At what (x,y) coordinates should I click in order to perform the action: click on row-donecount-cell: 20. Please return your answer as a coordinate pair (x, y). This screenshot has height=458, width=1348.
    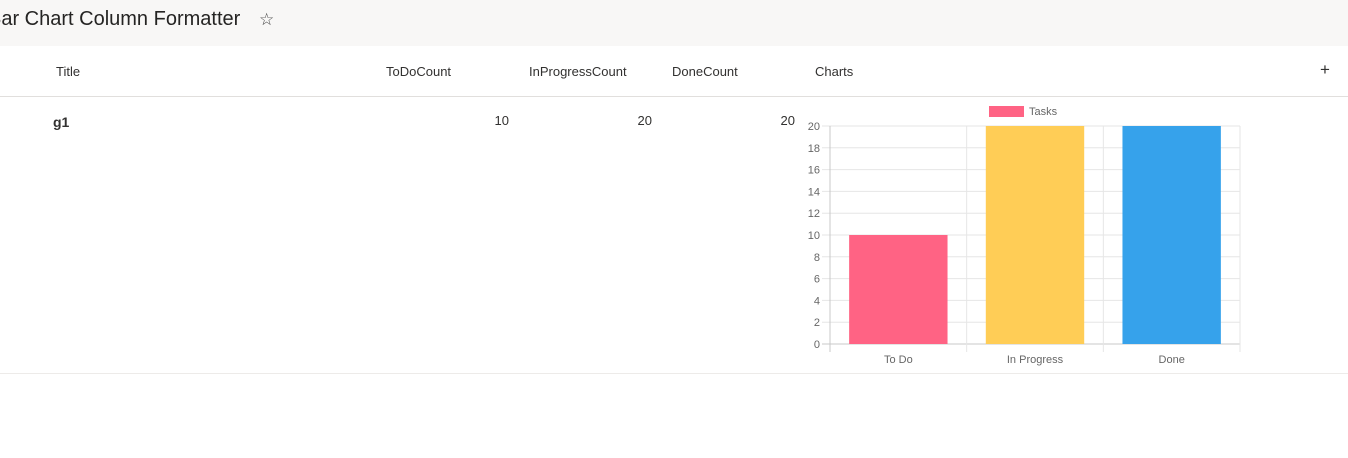
    Looking at the image, I should click on (787, 120).